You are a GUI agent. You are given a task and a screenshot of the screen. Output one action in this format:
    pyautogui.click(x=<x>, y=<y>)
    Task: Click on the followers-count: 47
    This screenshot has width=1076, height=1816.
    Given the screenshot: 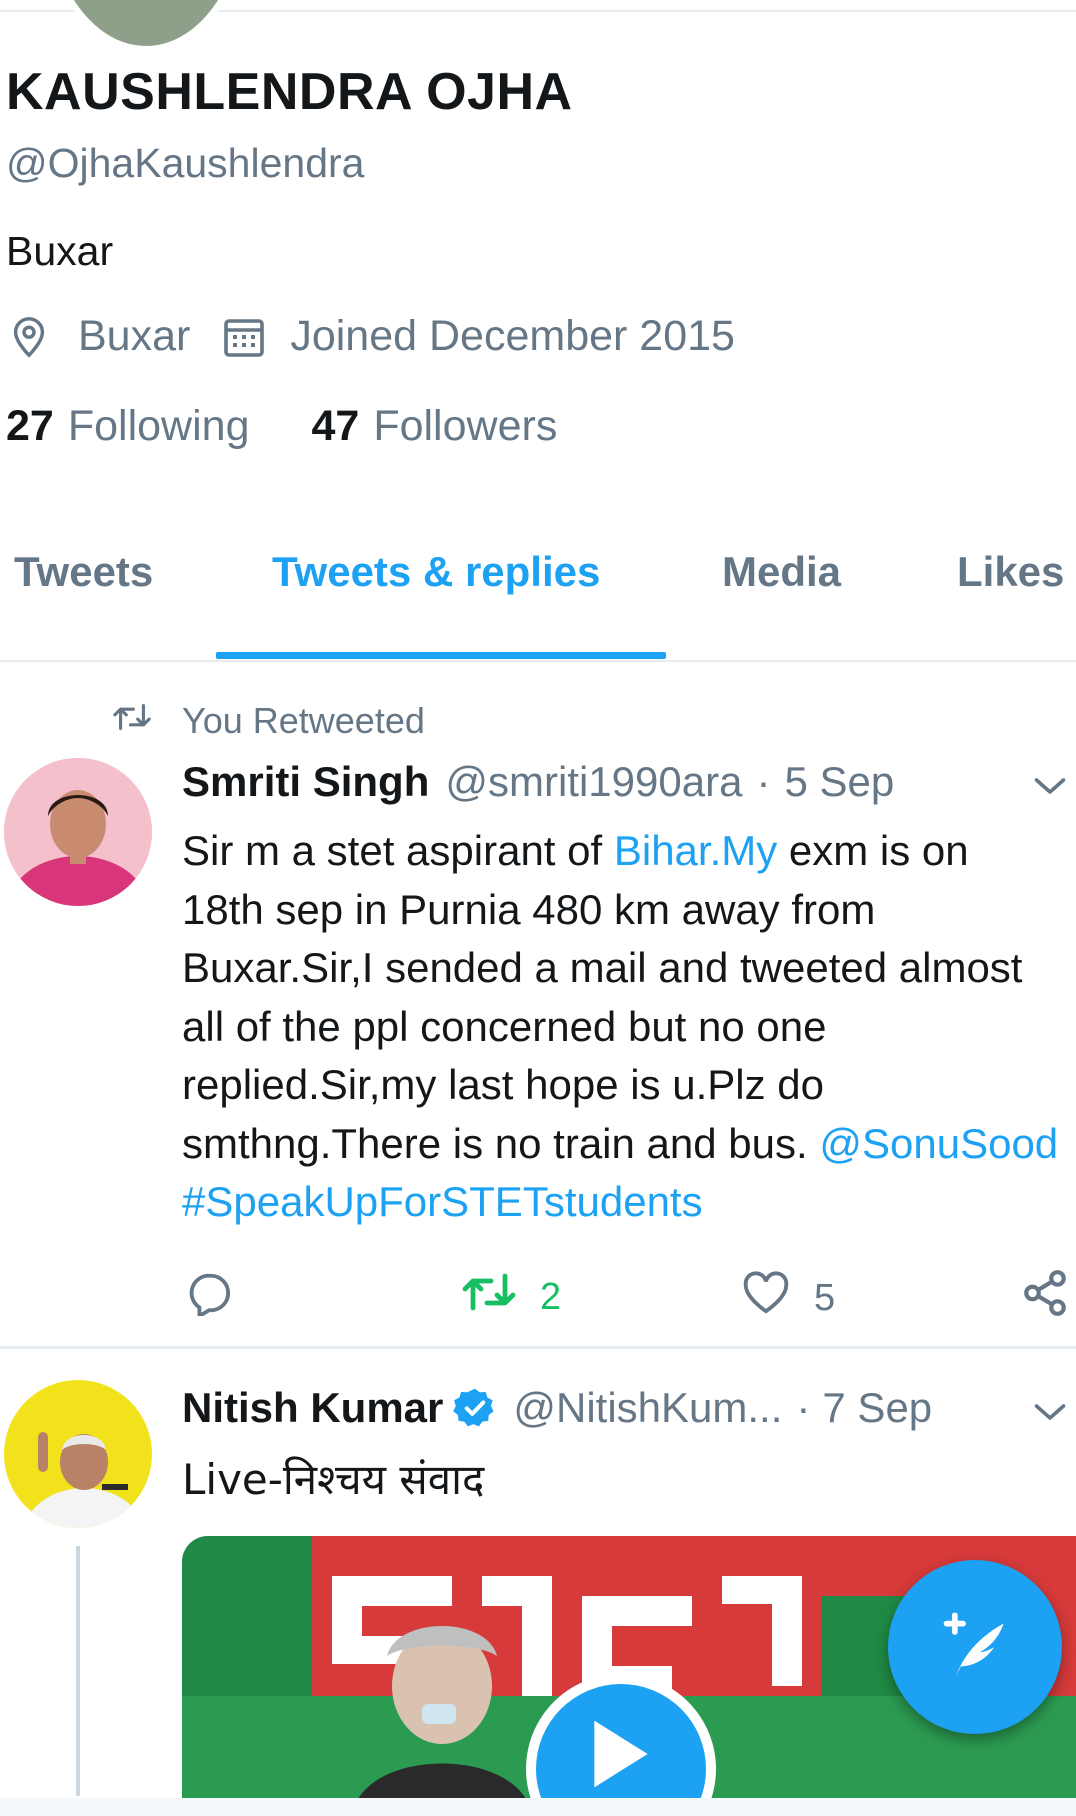 What is the action you would take?
    pyautogui.click(x=335, y=426)
    